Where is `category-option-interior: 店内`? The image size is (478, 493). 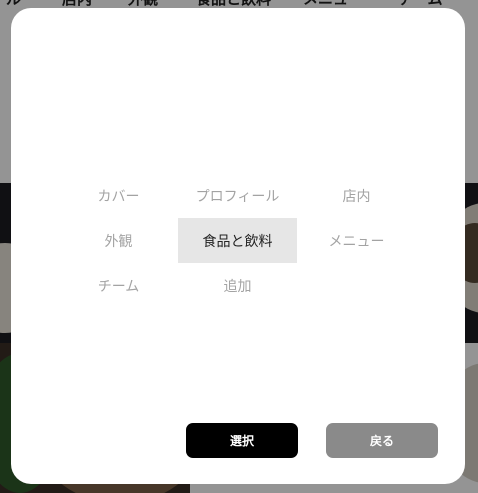 category-option-interior: 店内 is located at coordinates (356, 195).